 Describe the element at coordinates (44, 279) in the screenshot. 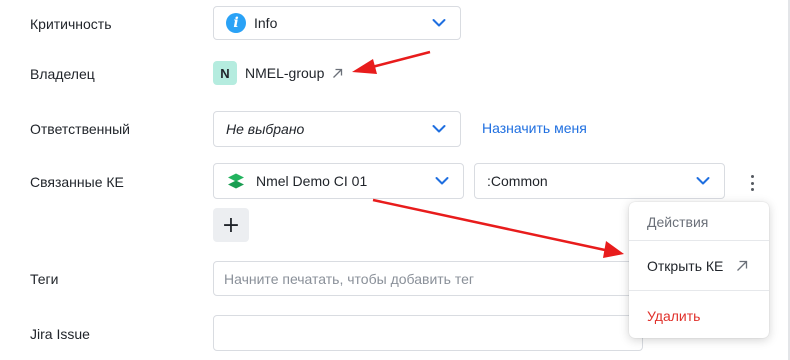

I see `tags-label: Теги` at that location.